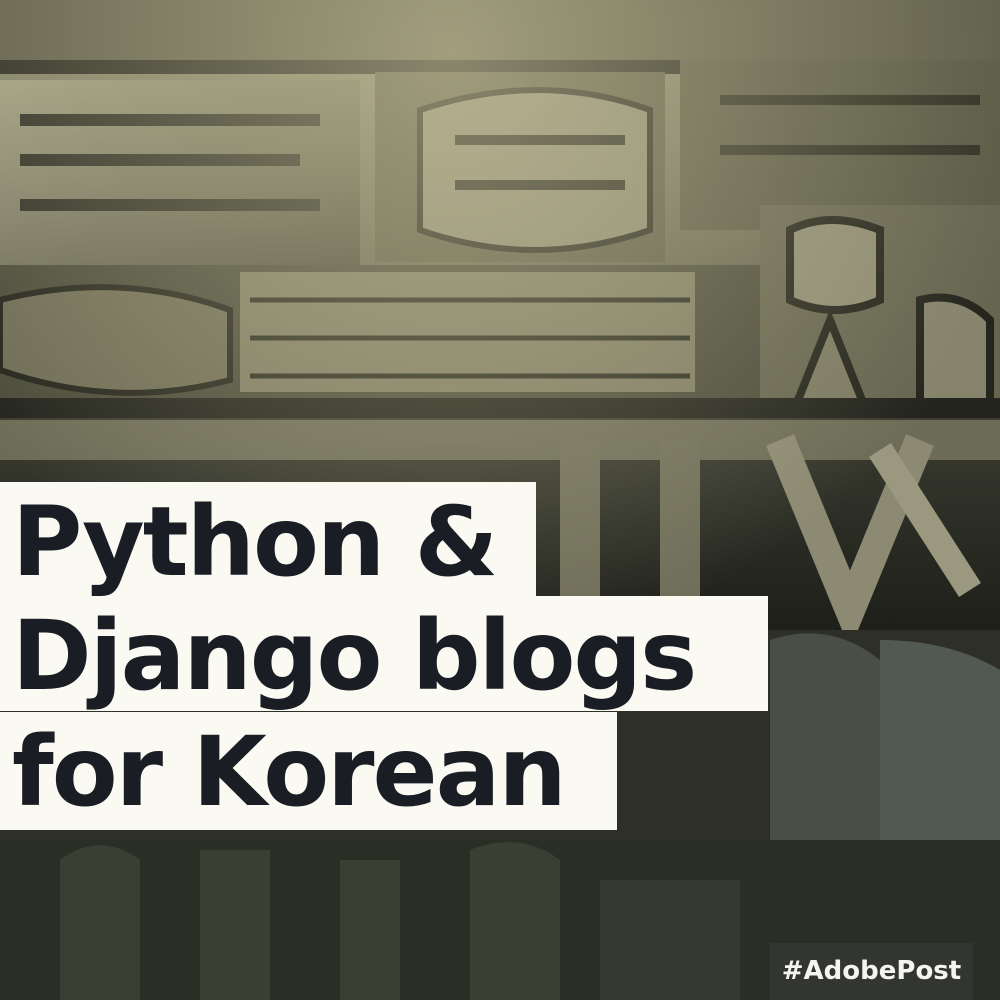 This screenshot has width=1000, height=1000. What do you see at coordinates (384, 654) in the screenshot?
I see `title-line-2: Django blogs` at bounding box center [384, 654].